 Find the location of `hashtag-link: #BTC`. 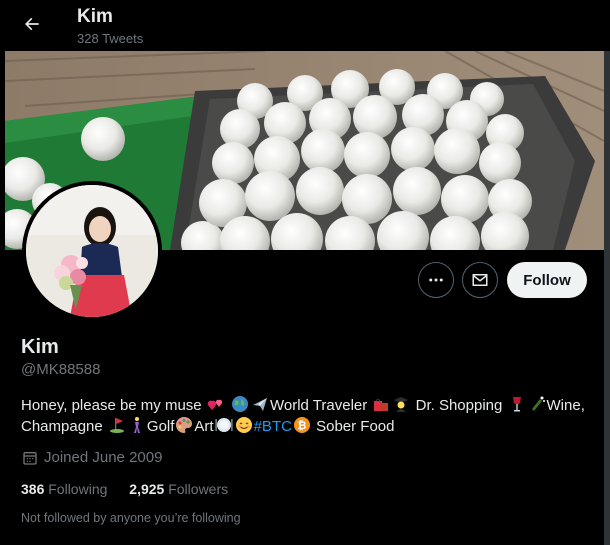

hashtag-link: #BTC is located at coordinates (273, 426).